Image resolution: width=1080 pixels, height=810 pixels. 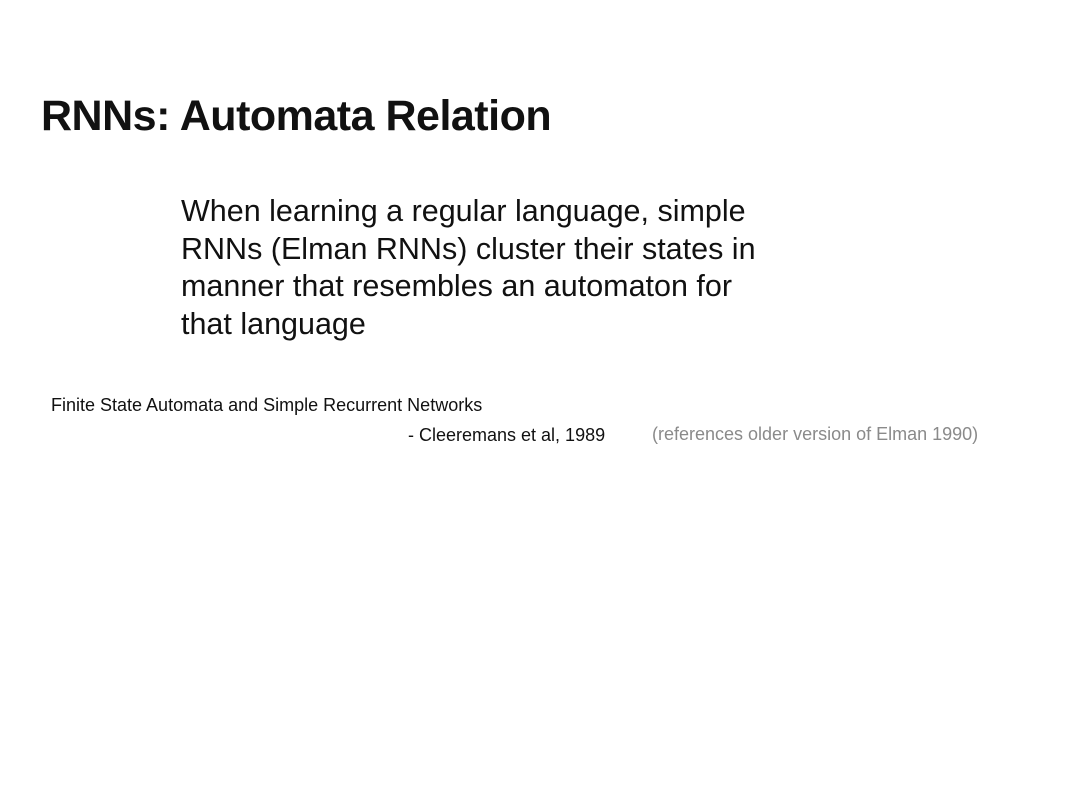 I want to click on quote-line: When learning a regular language, simple, so click(x=463, y=211).